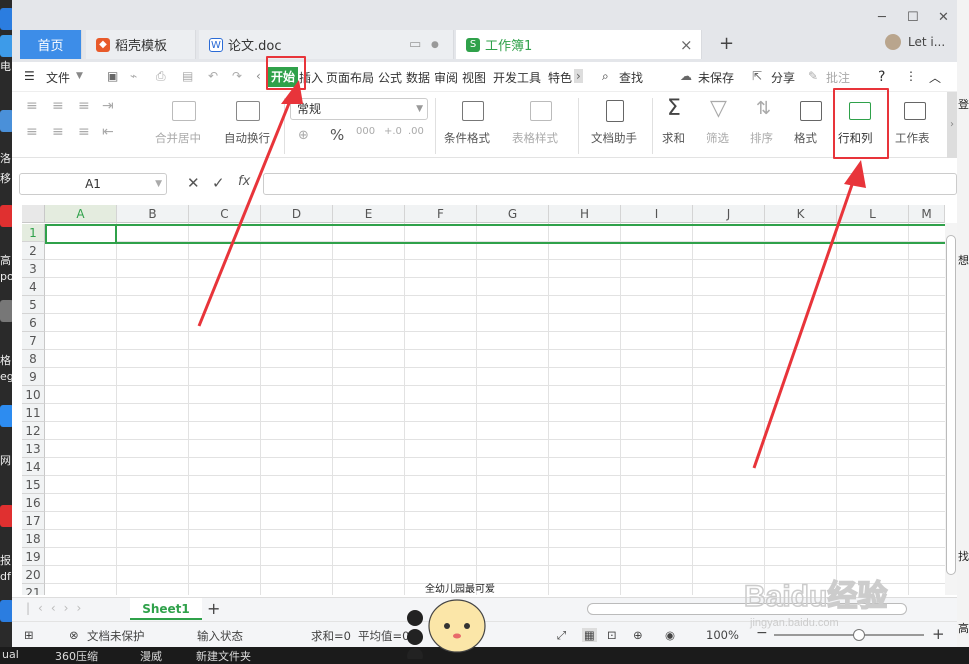 This screenshot has height=664, width=969. I want to click on mascot-sticker: 全幼儿园最可爱, so click(451, 620).